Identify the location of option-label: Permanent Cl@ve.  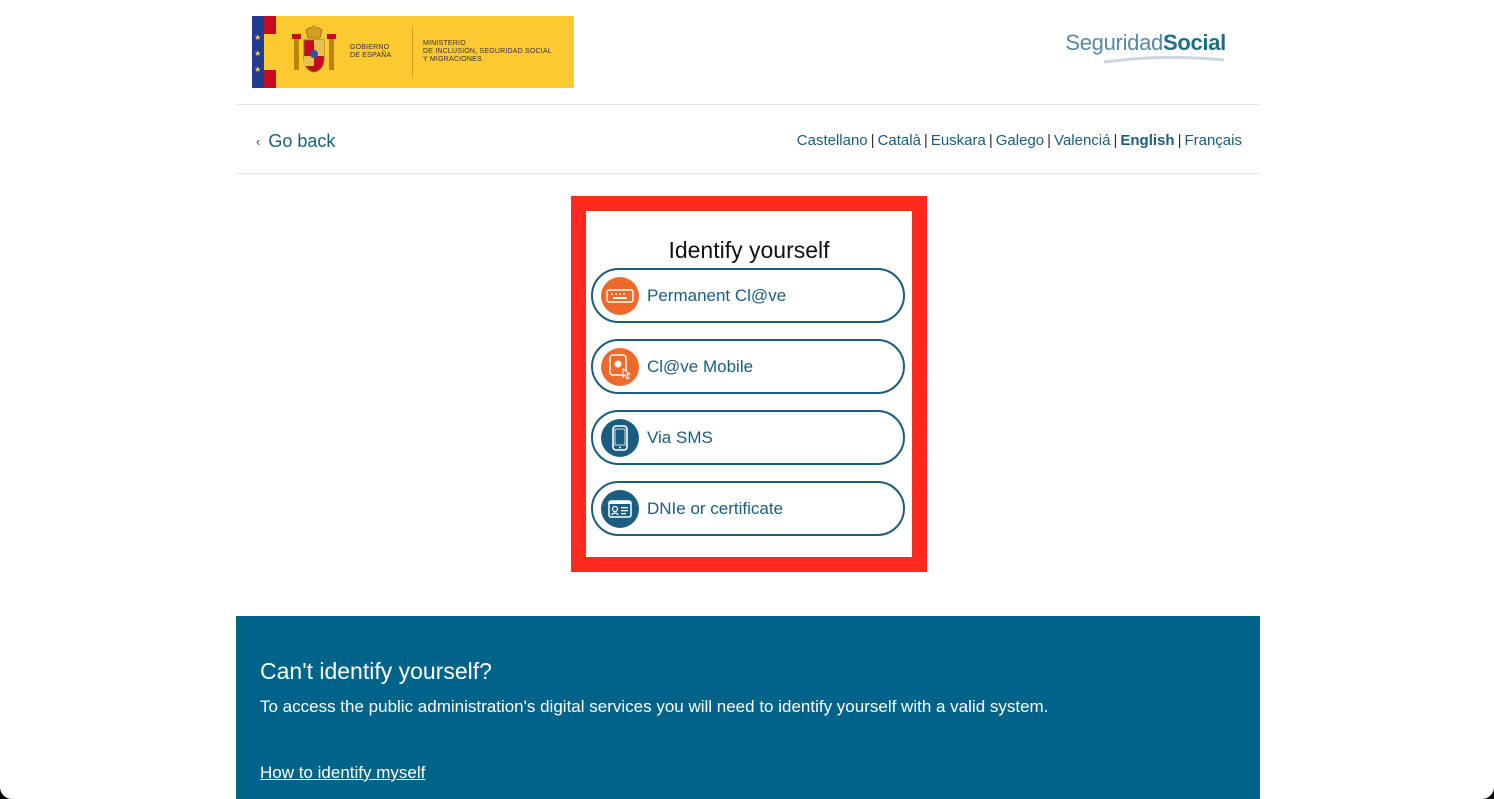
(717, 295).